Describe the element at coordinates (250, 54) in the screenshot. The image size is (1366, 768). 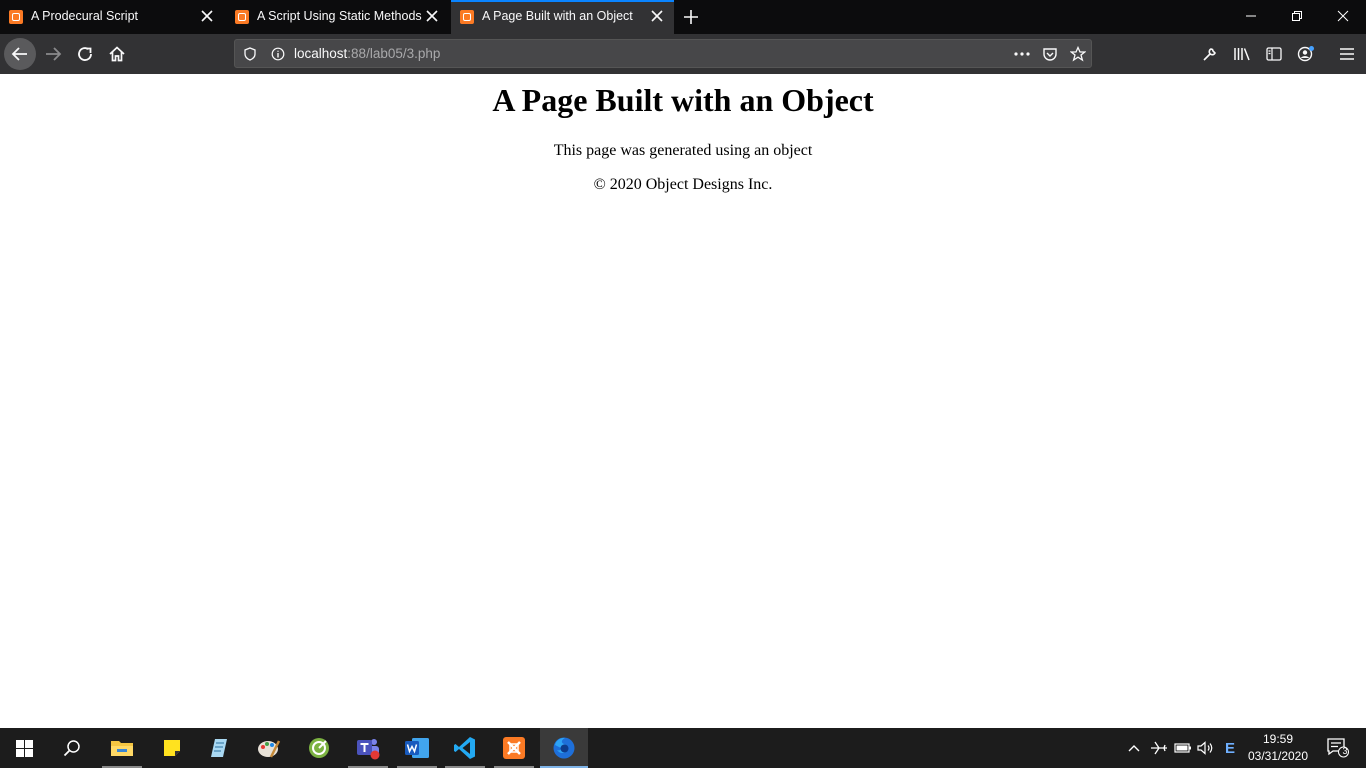
I see `tracking-protection-icon` at that location.